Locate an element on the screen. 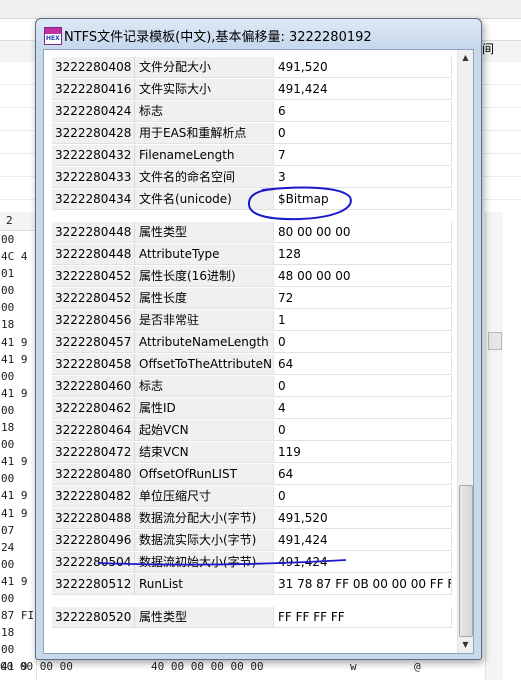  row-field-name: 属性长度 is located at coordinates (204, 298).